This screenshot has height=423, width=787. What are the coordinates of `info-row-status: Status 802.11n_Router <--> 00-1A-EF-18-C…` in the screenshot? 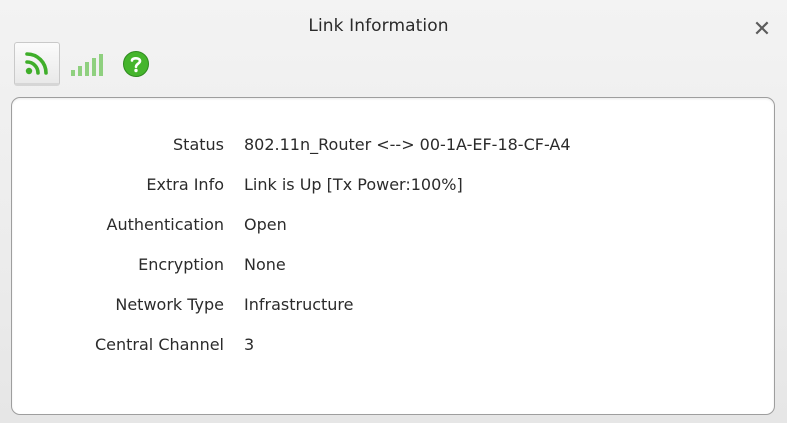 It's located at (393, 152).